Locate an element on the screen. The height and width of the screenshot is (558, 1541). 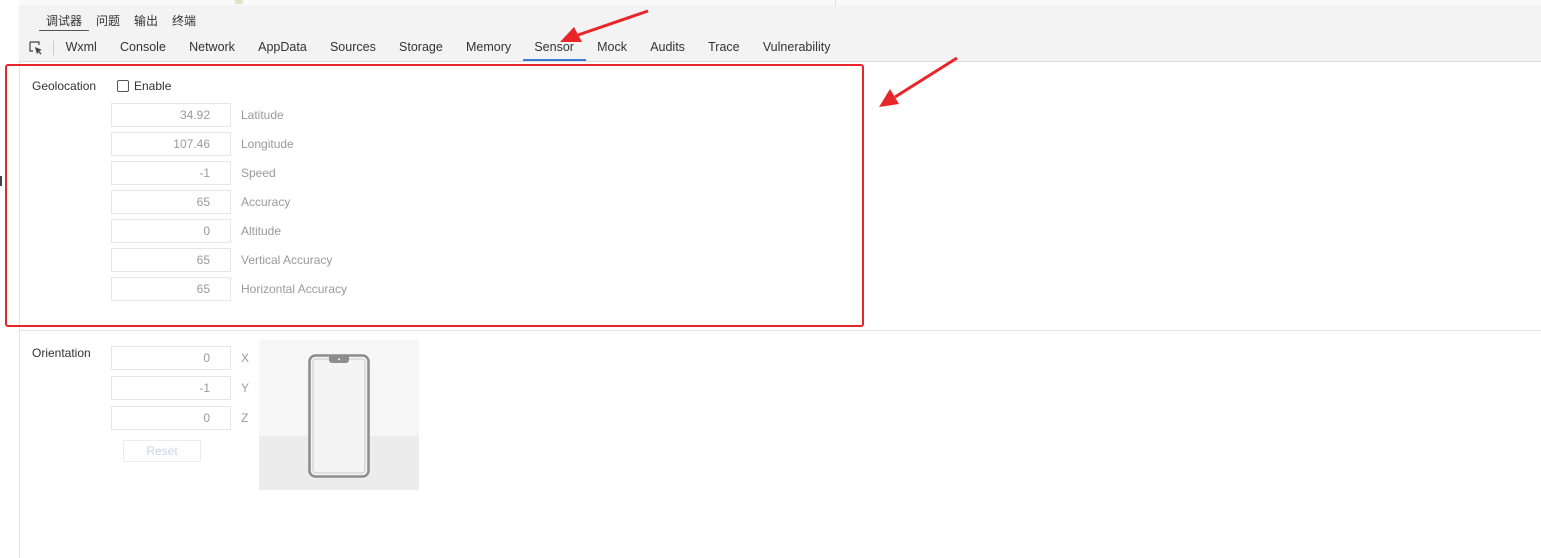
vertical-accuracy-input: 65 is located at coordinates (171, 260).